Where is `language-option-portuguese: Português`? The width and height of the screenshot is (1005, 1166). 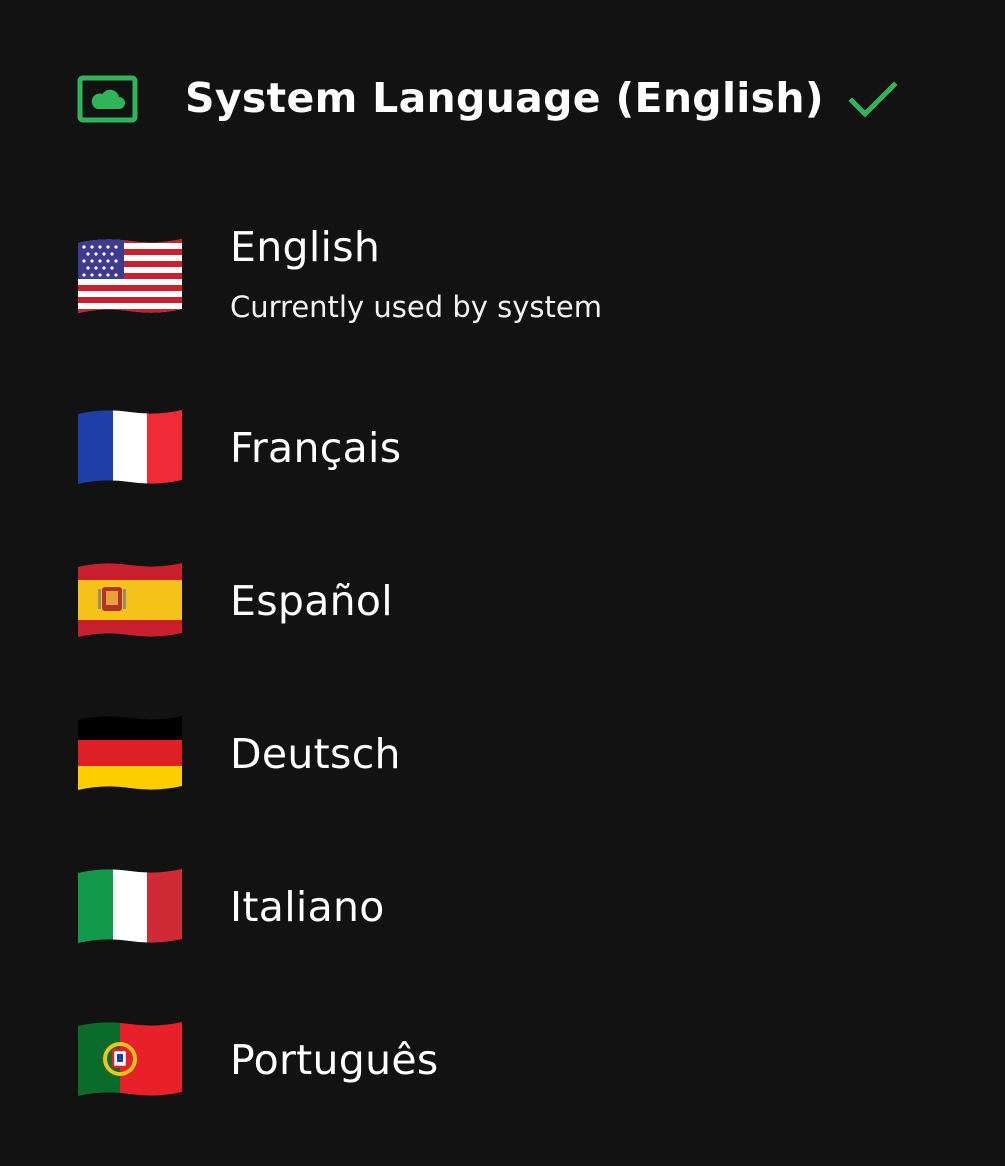 language-option-portuguese: Português is located at coordinates (502, 1060).